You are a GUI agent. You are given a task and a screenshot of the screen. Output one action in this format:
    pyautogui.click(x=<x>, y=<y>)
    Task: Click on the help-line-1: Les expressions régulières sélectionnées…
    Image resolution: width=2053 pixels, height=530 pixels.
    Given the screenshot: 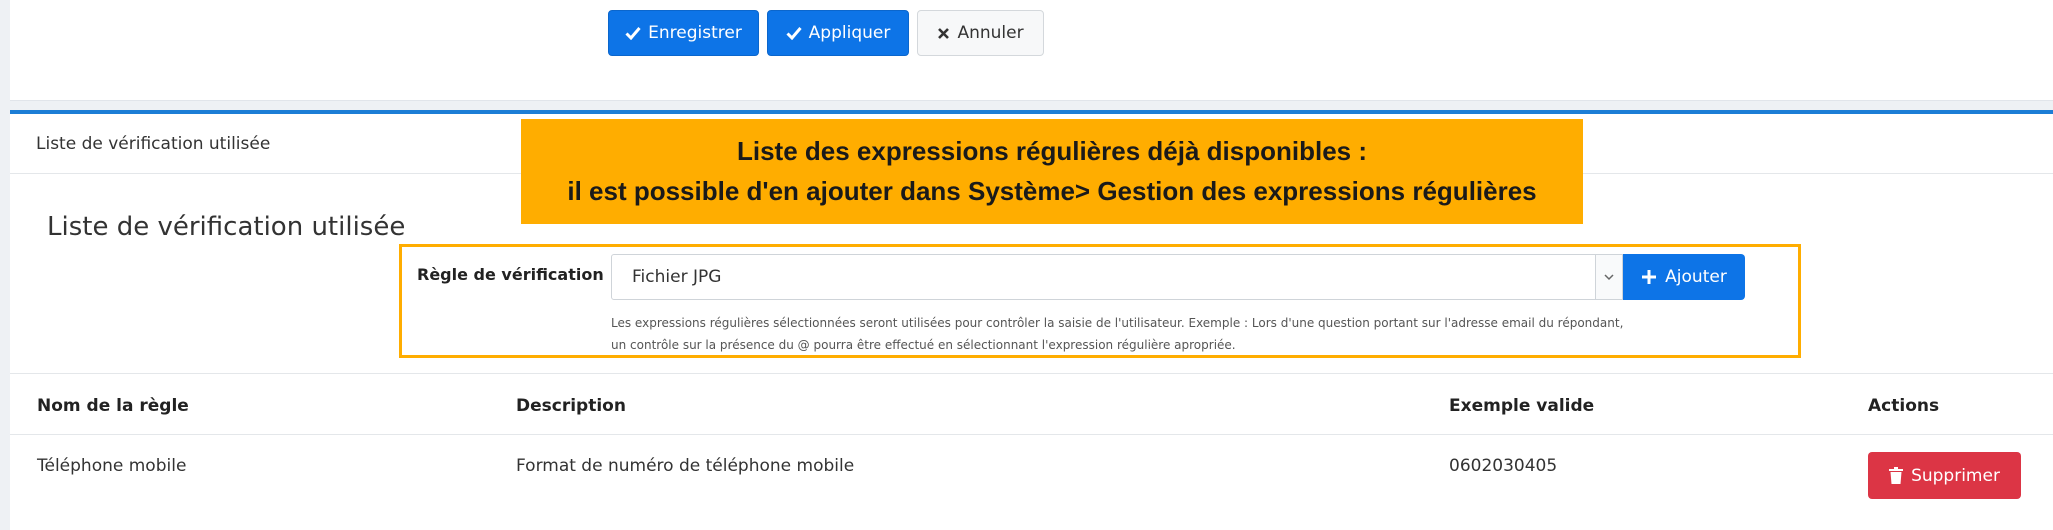 What is the action you would take?
    pyautogui.click(x=1117, y=323)
    